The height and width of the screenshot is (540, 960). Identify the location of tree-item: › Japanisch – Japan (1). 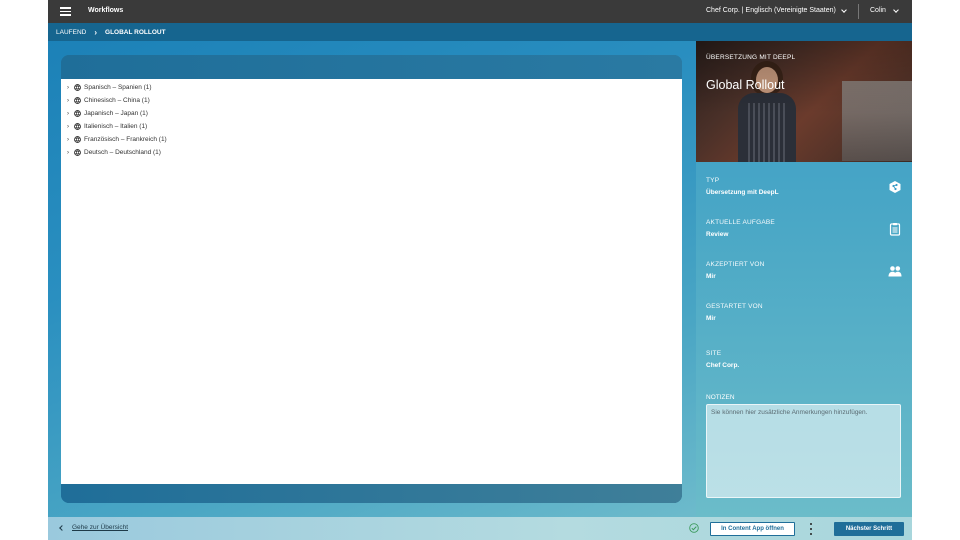
(371, 113).